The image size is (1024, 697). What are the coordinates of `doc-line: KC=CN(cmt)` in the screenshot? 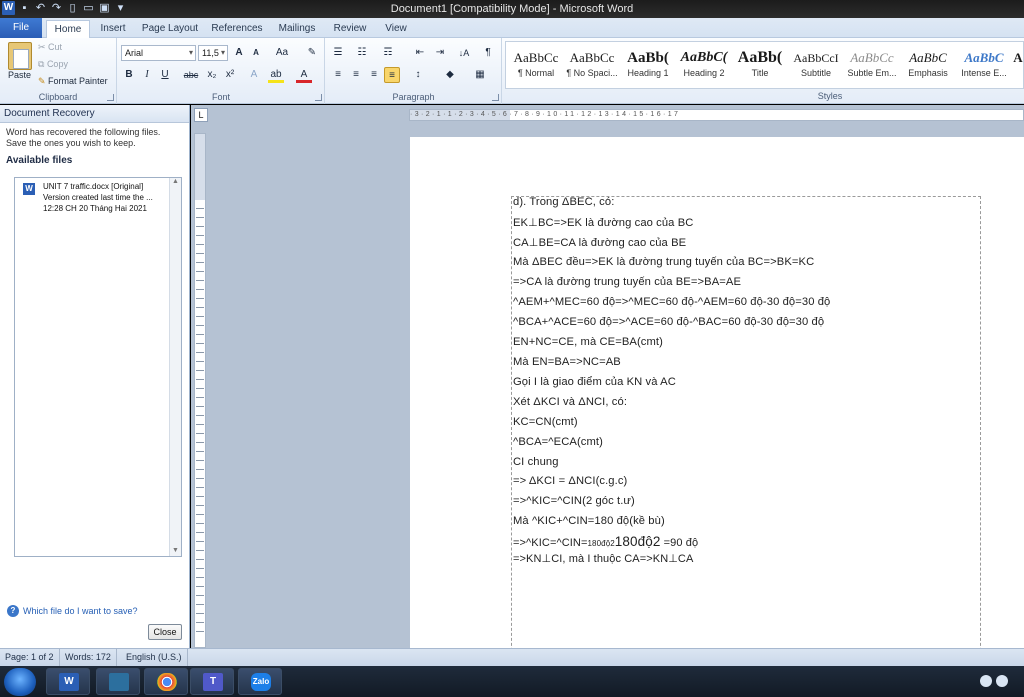 It's located at (545, 422).